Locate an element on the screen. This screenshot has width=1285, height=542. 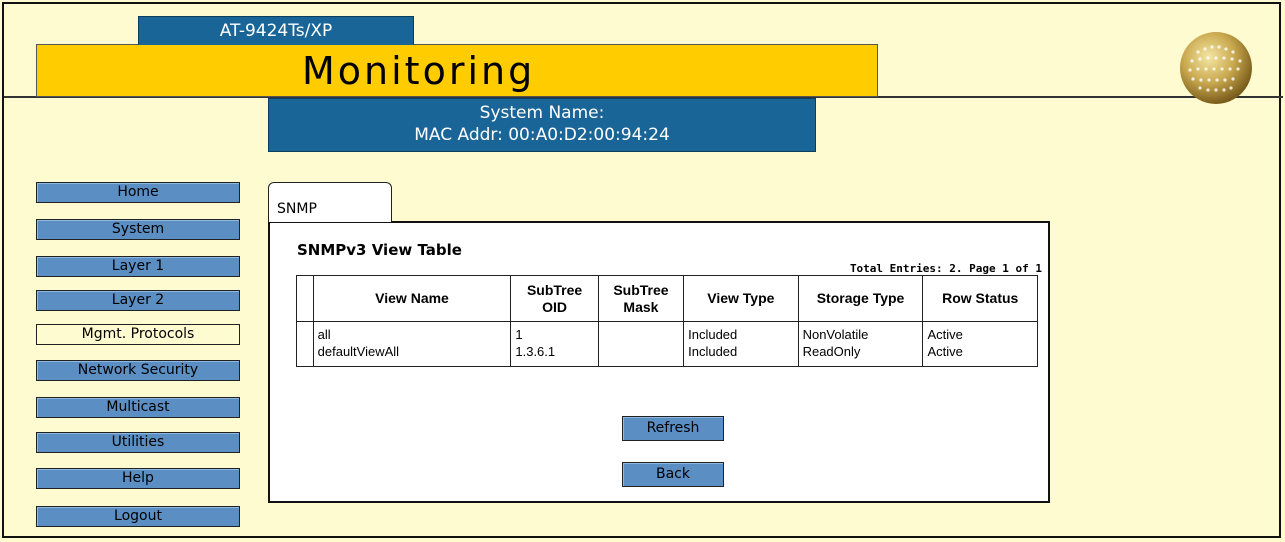
globe-icon is located at coordinates (1216, 68).